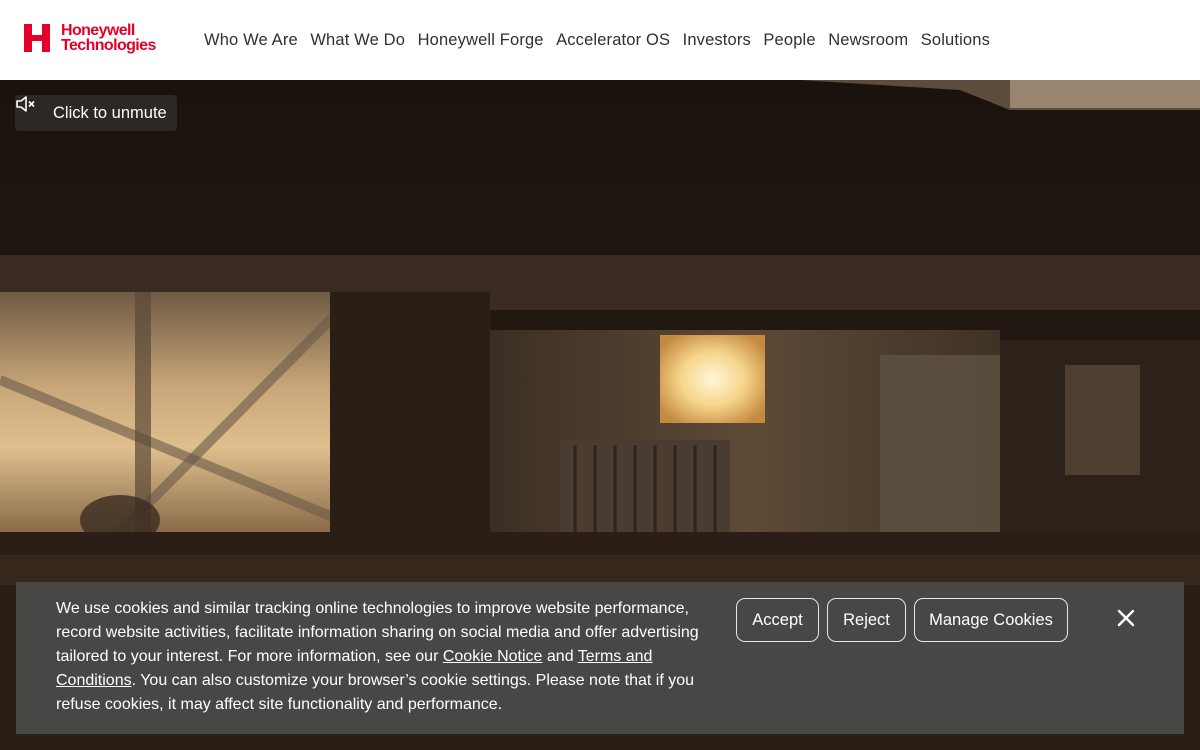 Image resolution: width=1200 pixels, height=750 pixels. What do you see at coordinates (108, 45) in the screenshot?
I see `brand-line-2: Technologies` at bounding box center [108, 45].